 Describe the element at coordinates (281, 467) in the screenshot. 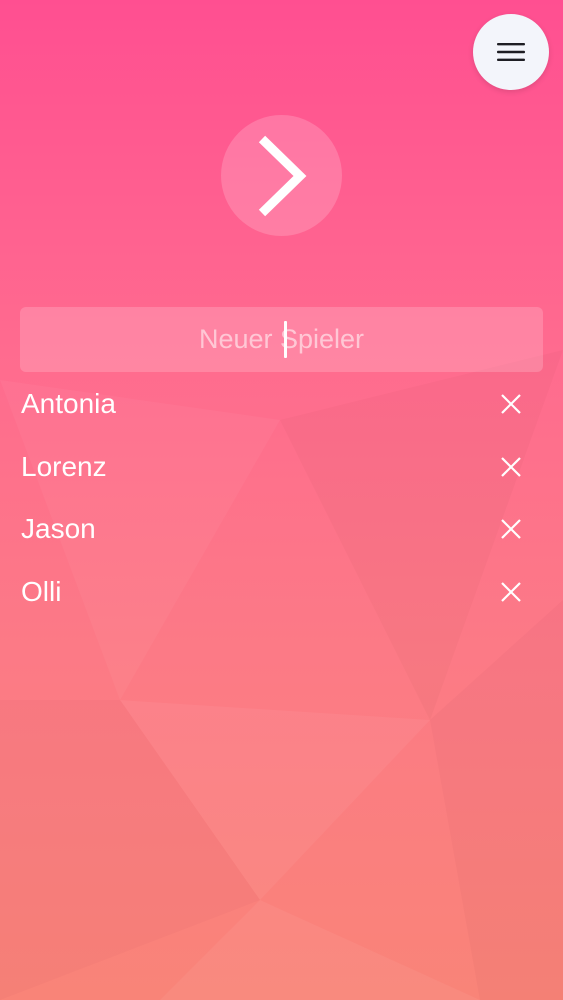

I see `list-item: Lorenz` at that location.